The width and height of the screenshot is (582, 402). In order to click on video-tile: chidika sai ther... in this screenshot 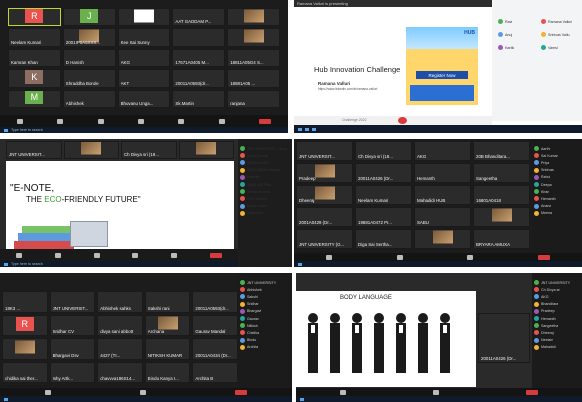, I will do `click(25, 372)`.